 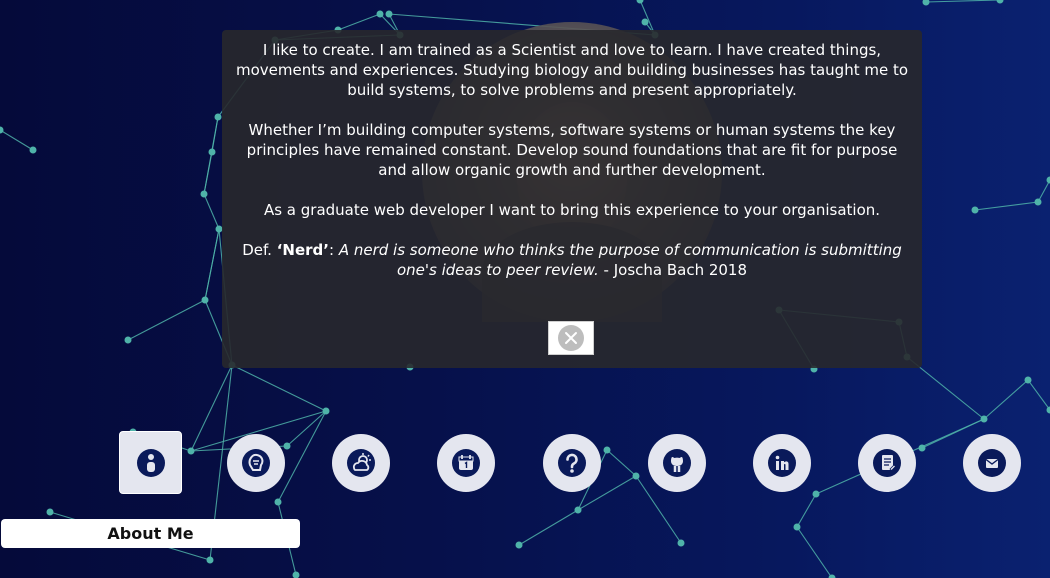 I want to click on question-icon, so click(x=572, y=463).